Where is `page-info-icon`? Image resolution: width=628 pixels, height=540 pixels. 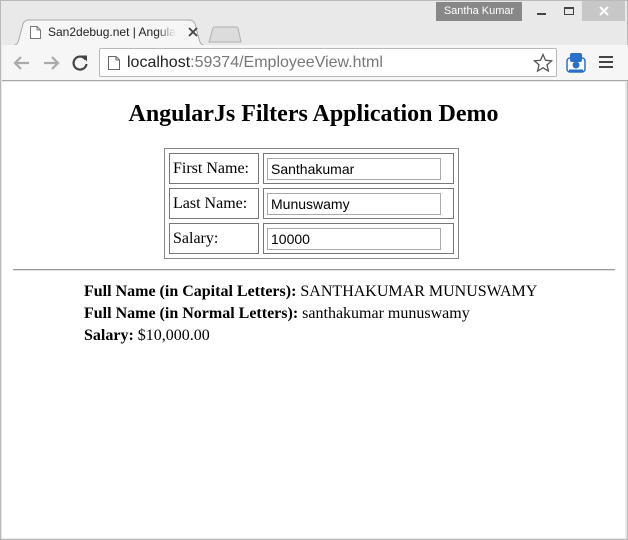 page-info-icon is located at coordinates (114, 63).